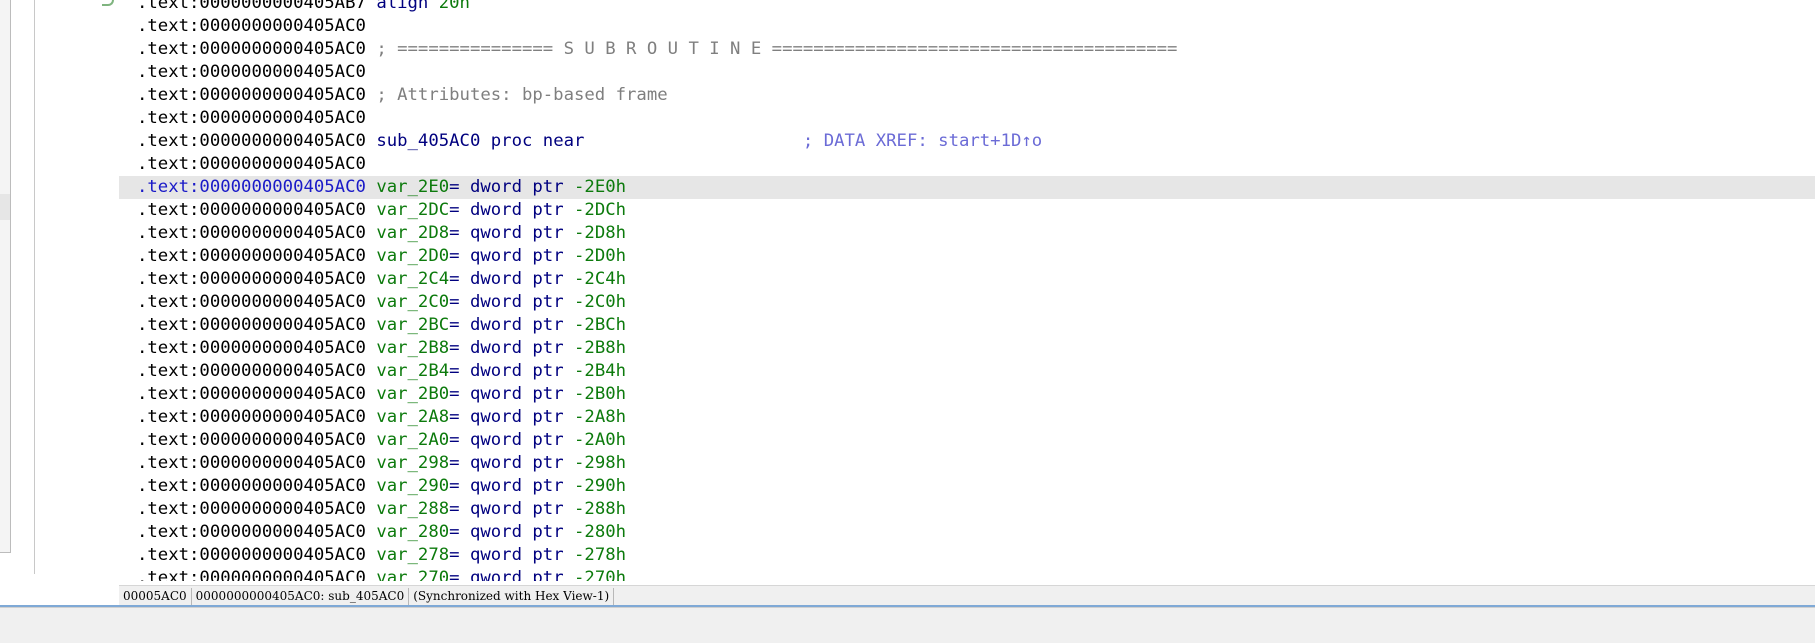 The height and width of the screenshot is (643, 1815). What do you see at coordinates (600, 509) in the screenshot?
I see `line-token-num: -288h` at bounding box center [600, 509].